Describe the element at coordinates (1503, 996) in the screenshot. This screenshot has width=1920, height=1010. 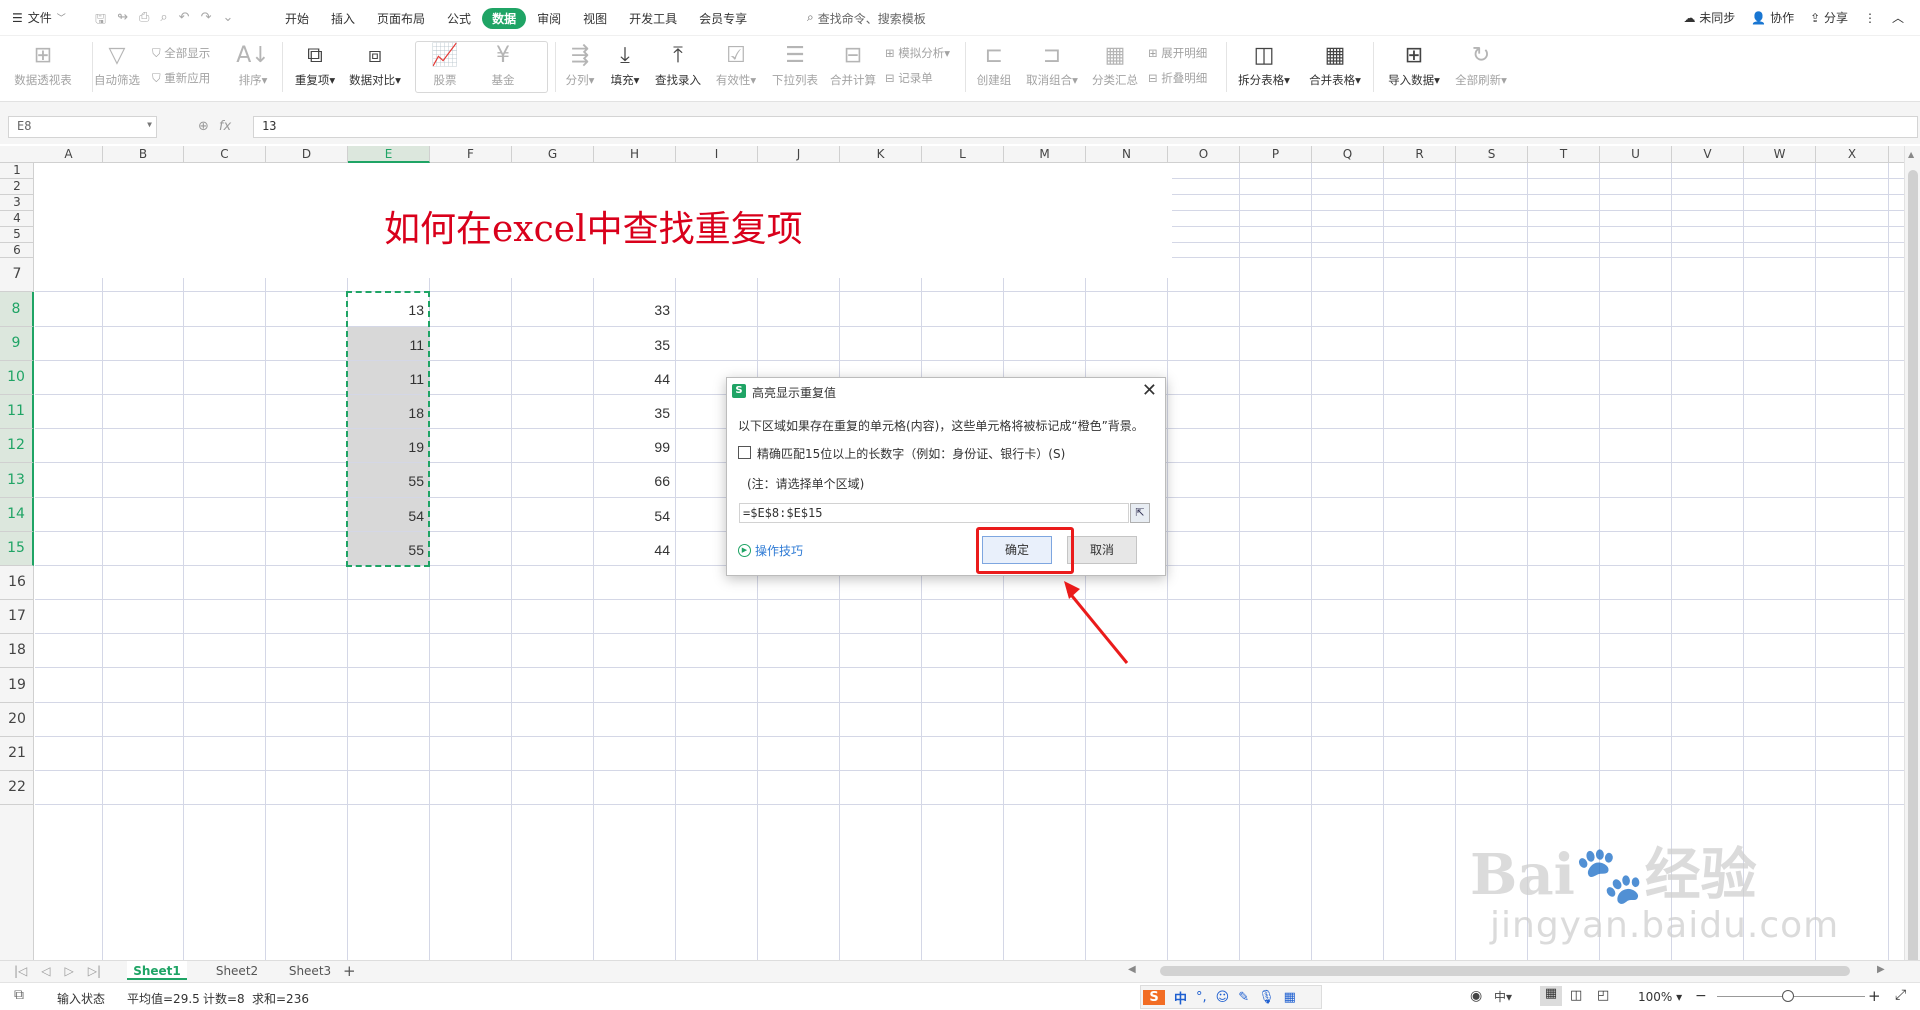
I see `lang-switch: 中▾` at that location.